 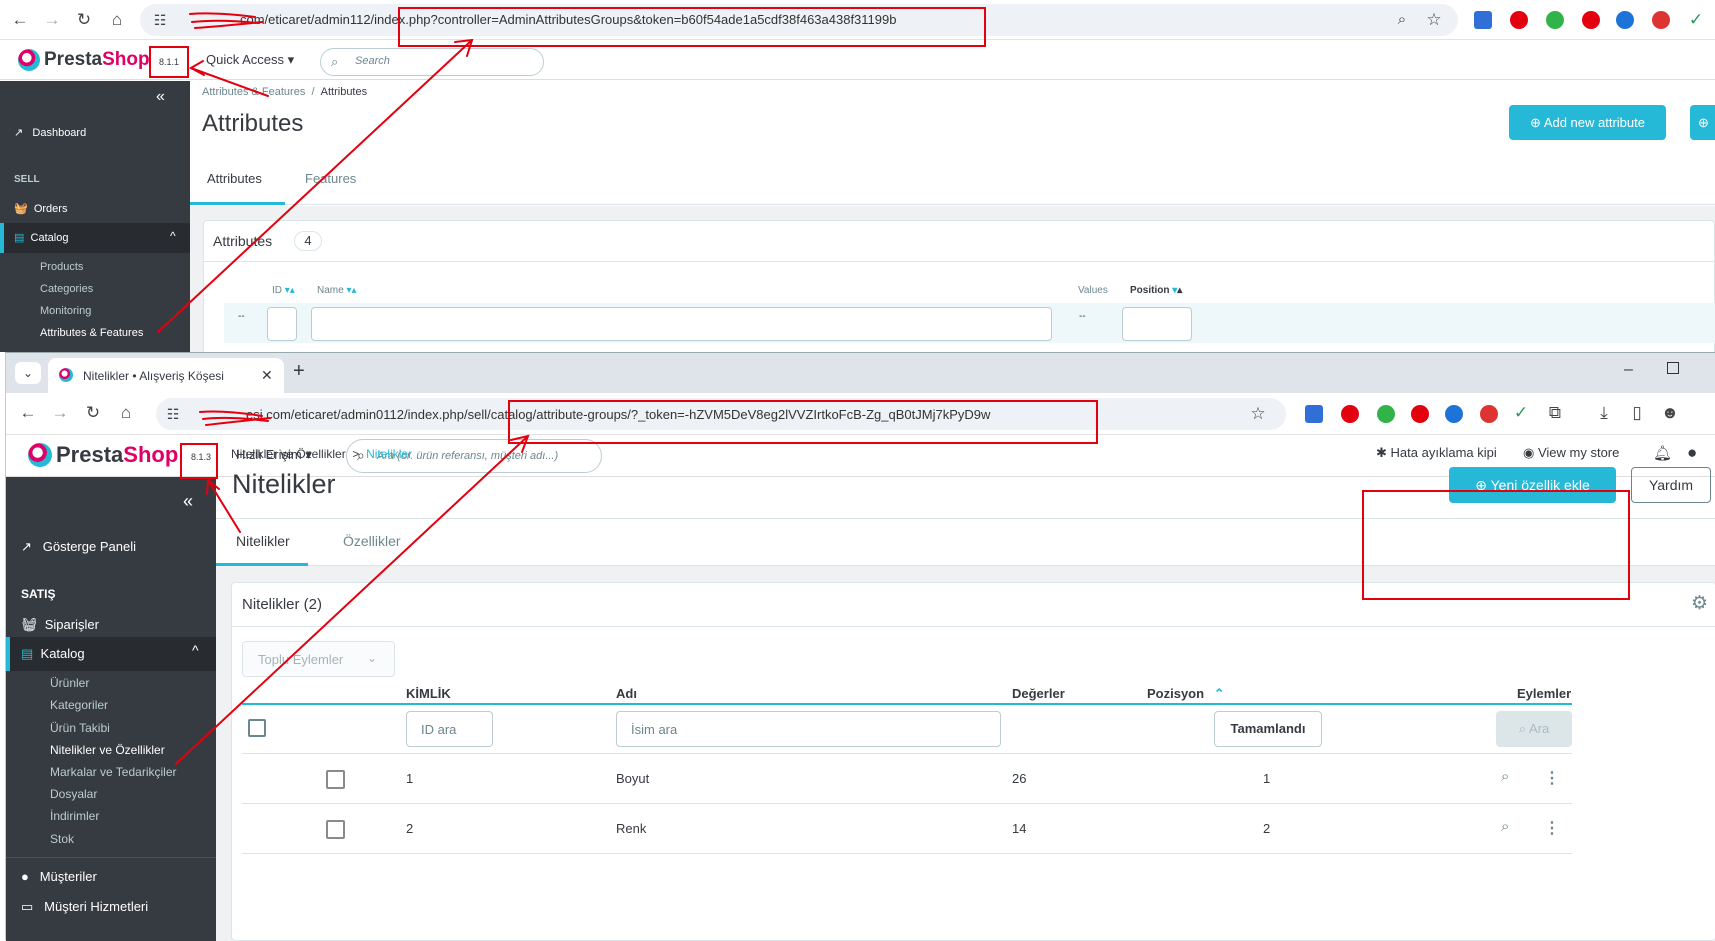 What do you see at coordinates (61, 267) in the screenshot?
I see `sidebar-sub-products: Products` at bounding box center [61, 267].